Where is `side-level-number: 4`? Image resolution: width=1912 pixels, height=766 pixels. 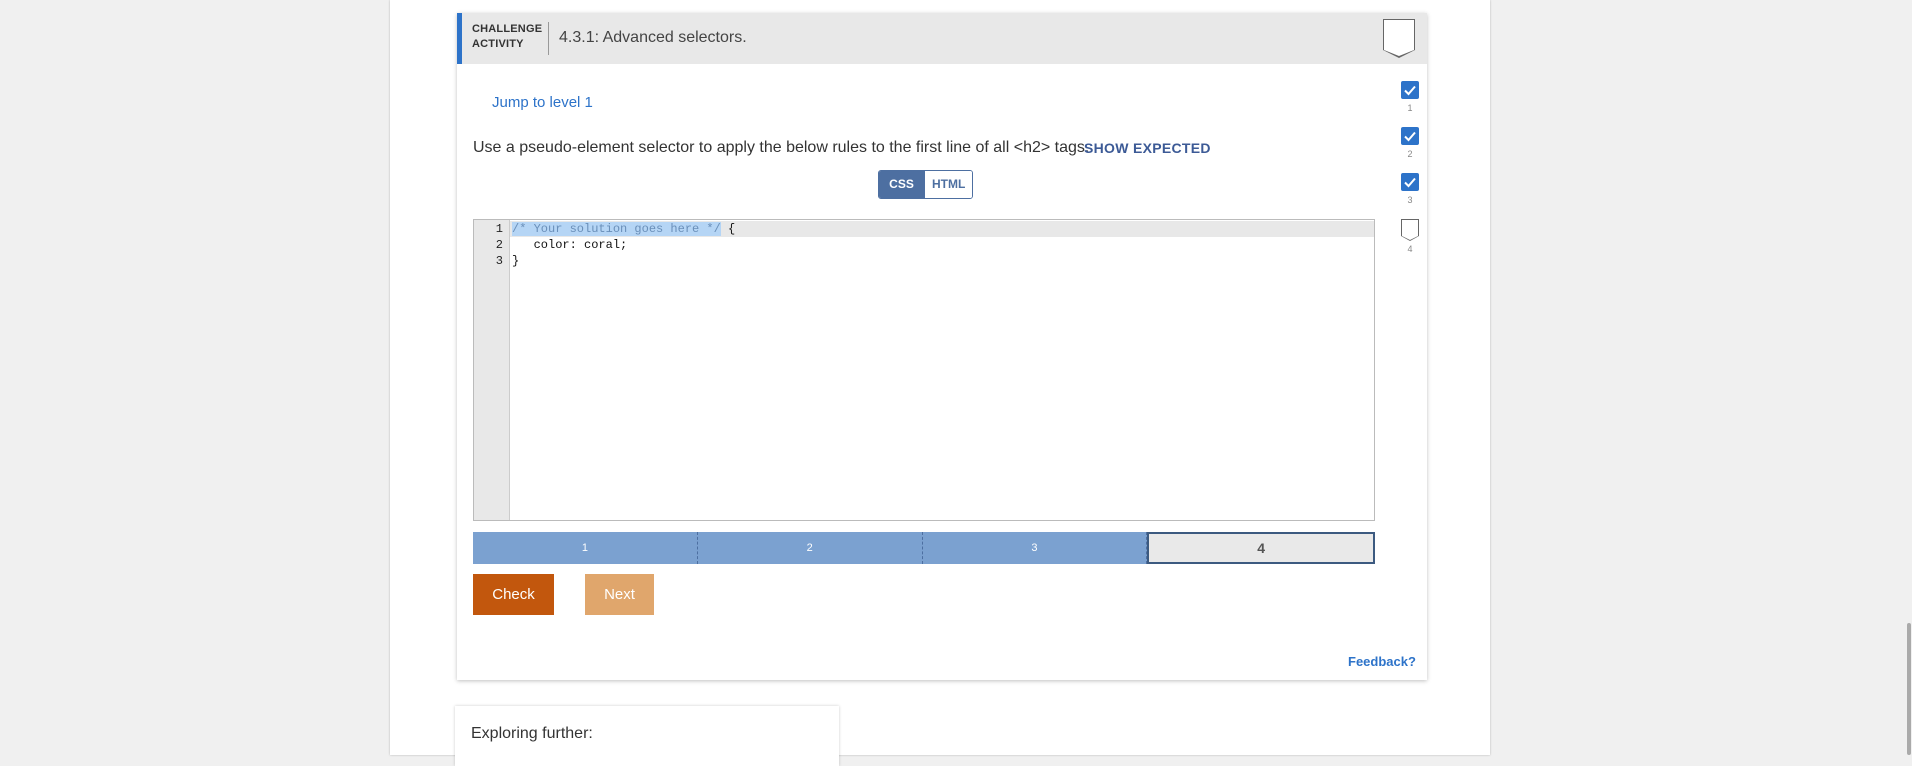 side-level-number: 4 is located at coordinates (1410, 249).